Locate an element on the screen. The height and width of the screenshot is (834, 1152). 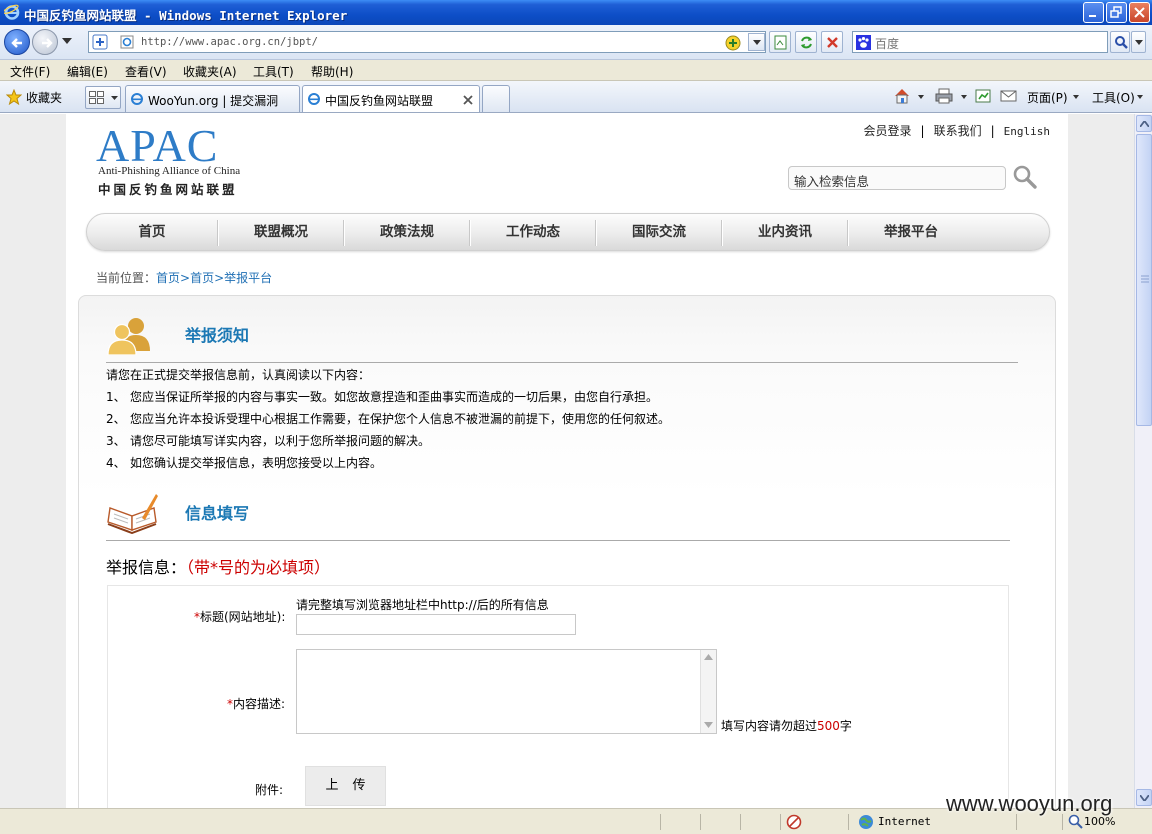
nav-report-platform: 举报平台 is located at coordinates (911, 232).